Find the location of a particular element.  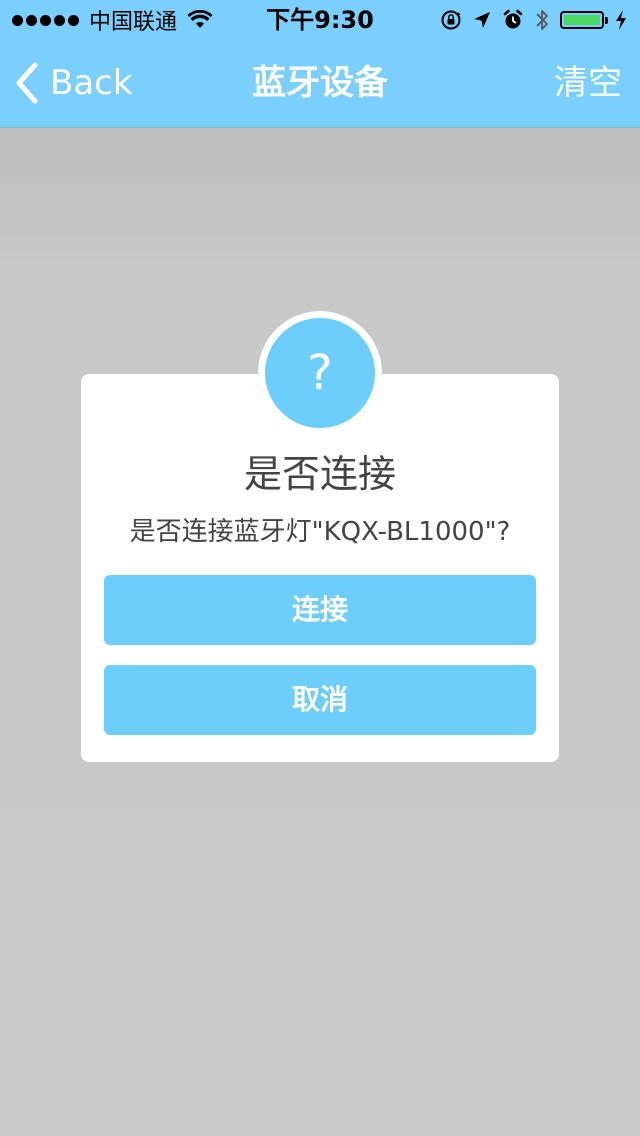

clear-button: 清空 is located at coordinates (588, 83).